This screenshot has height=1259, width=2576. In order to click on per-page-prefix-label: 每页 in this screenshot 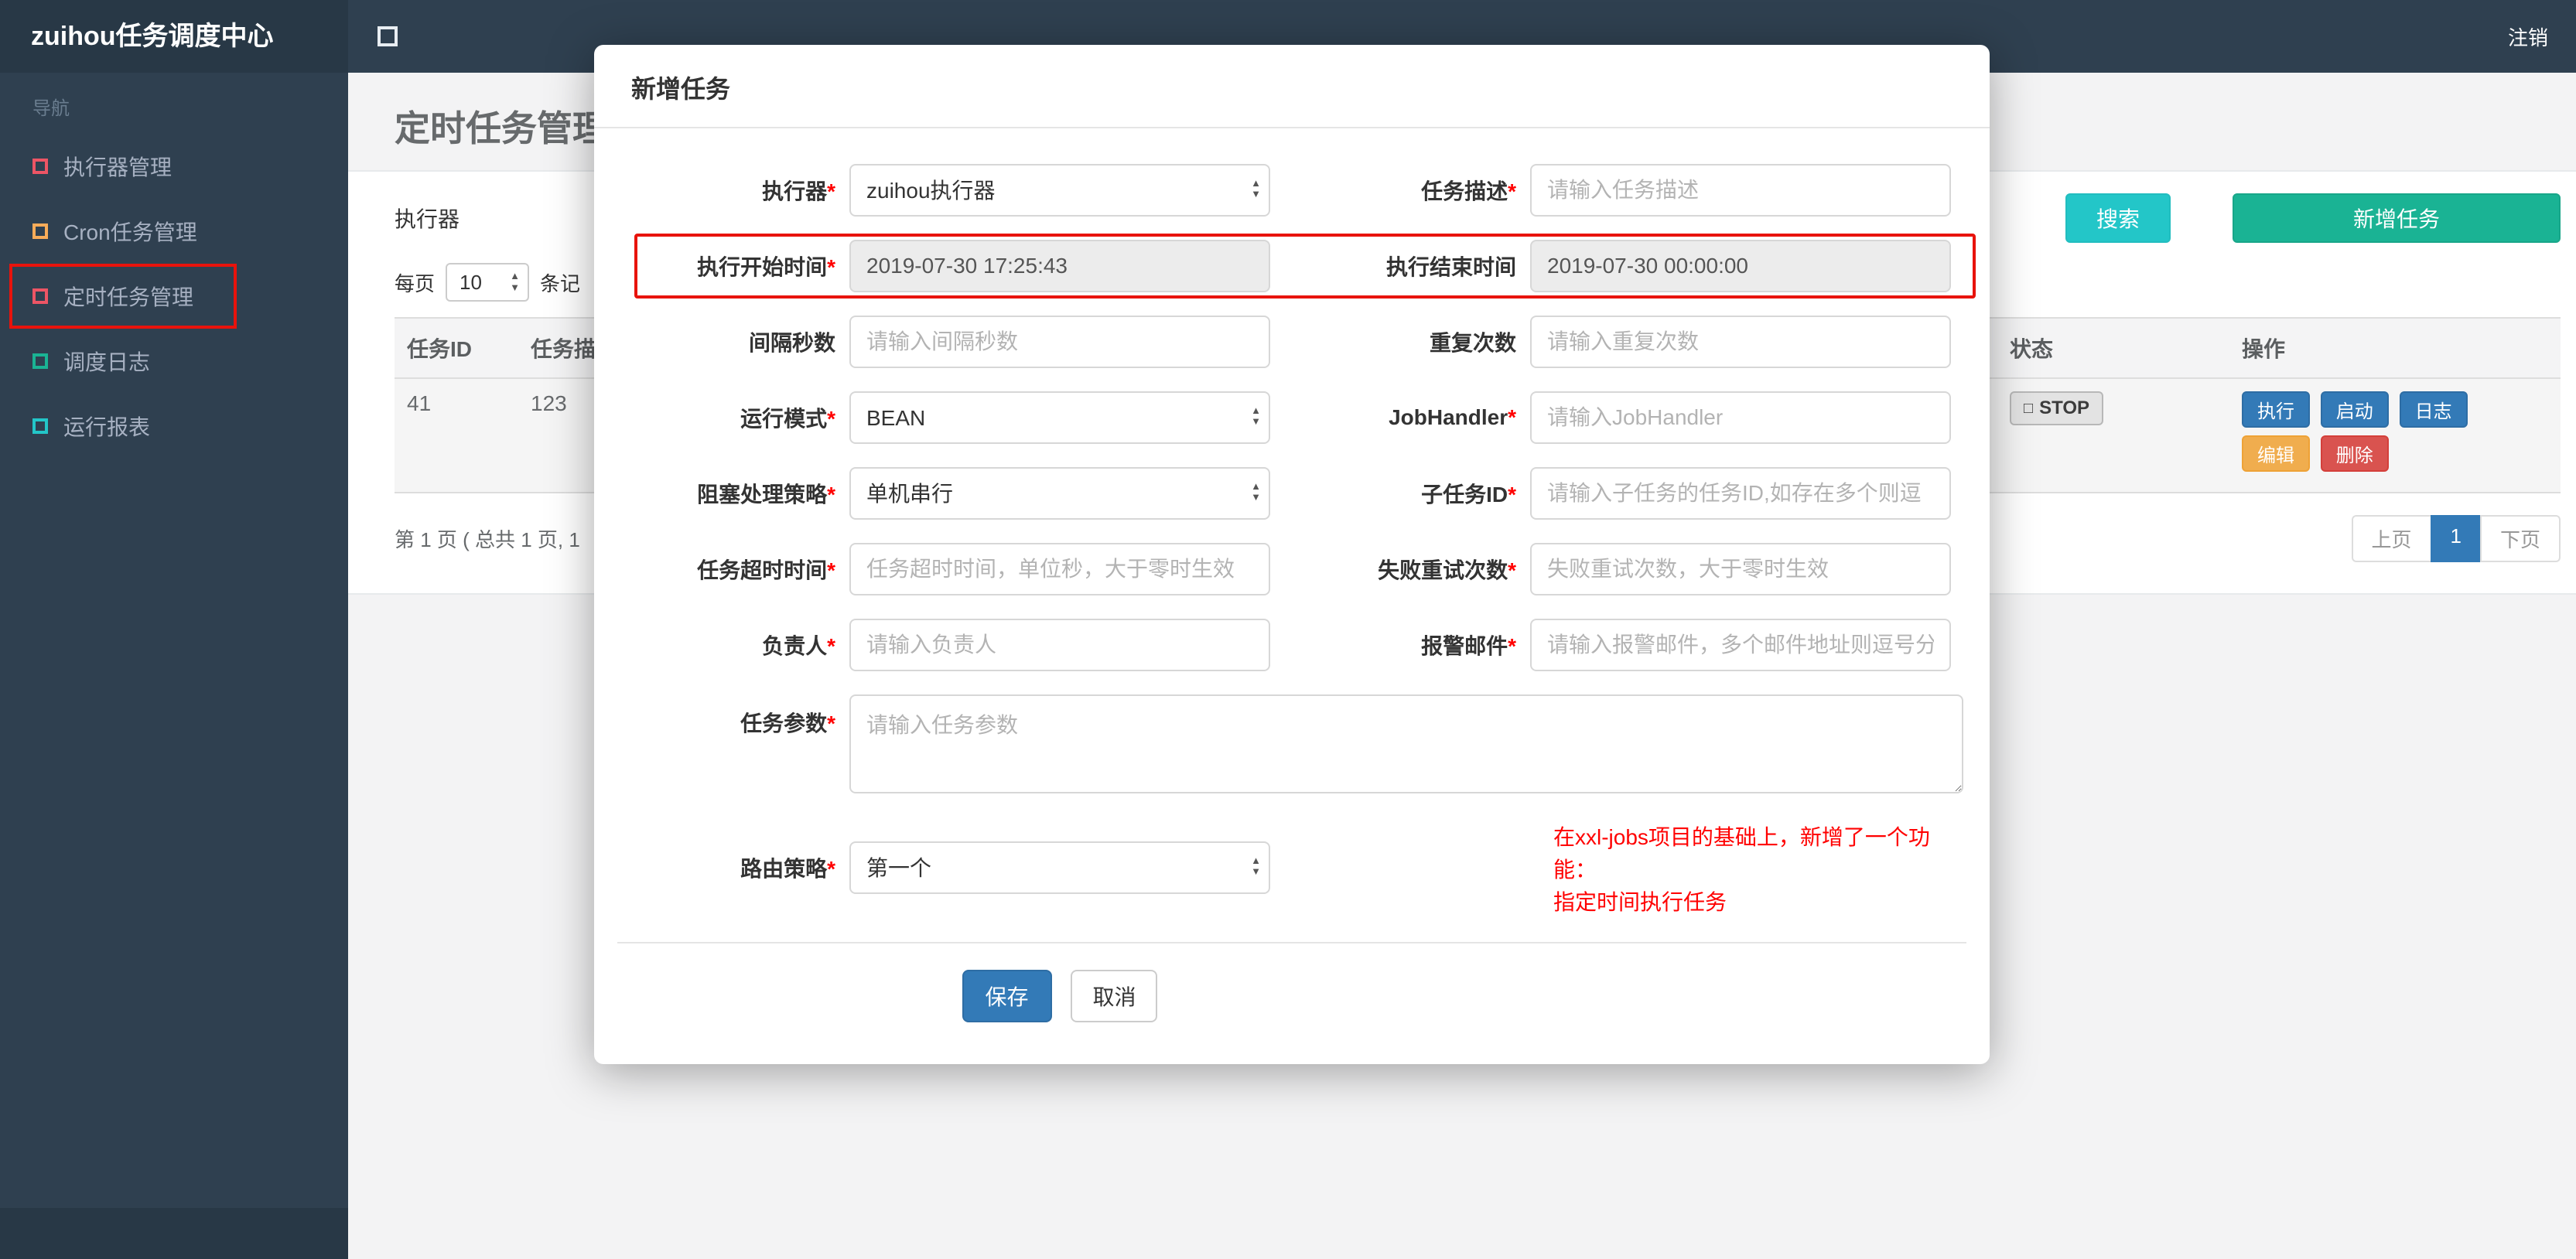, I will do `click(415, 283)`.